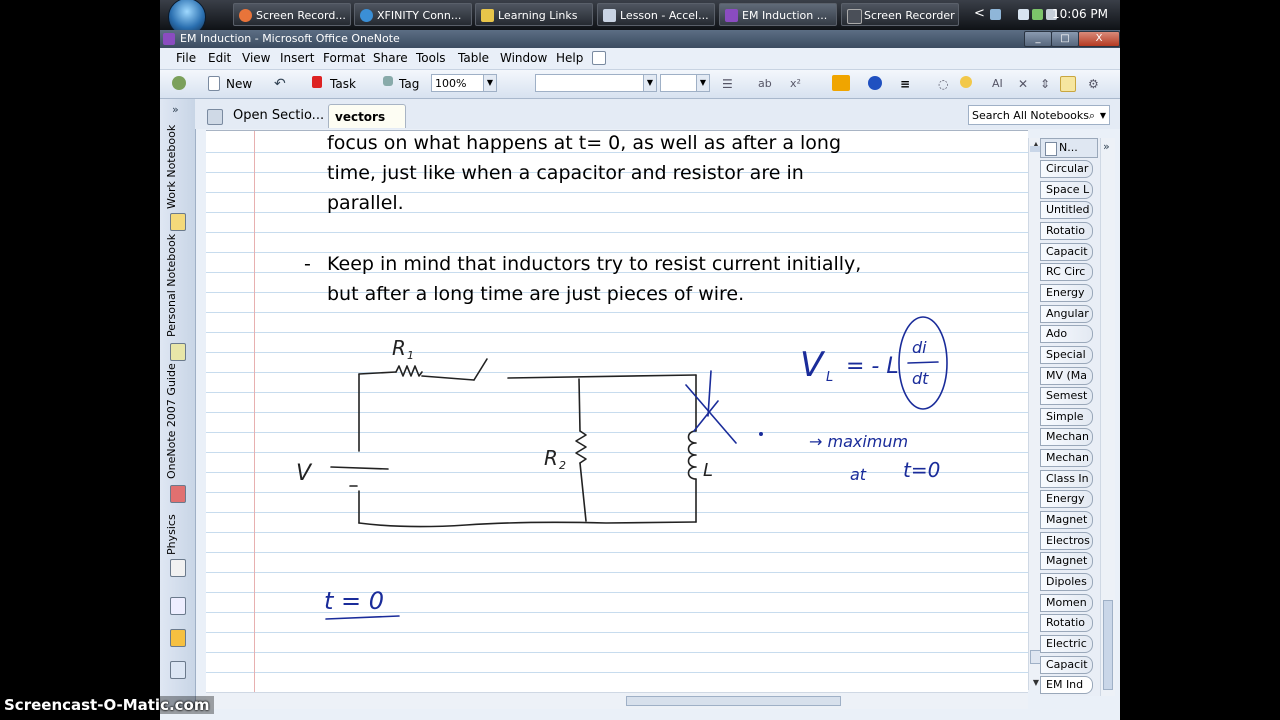  Describe the element at coordinates (175, 109) in the screenshot. I see `expand-navigation-icon: »` at that location.